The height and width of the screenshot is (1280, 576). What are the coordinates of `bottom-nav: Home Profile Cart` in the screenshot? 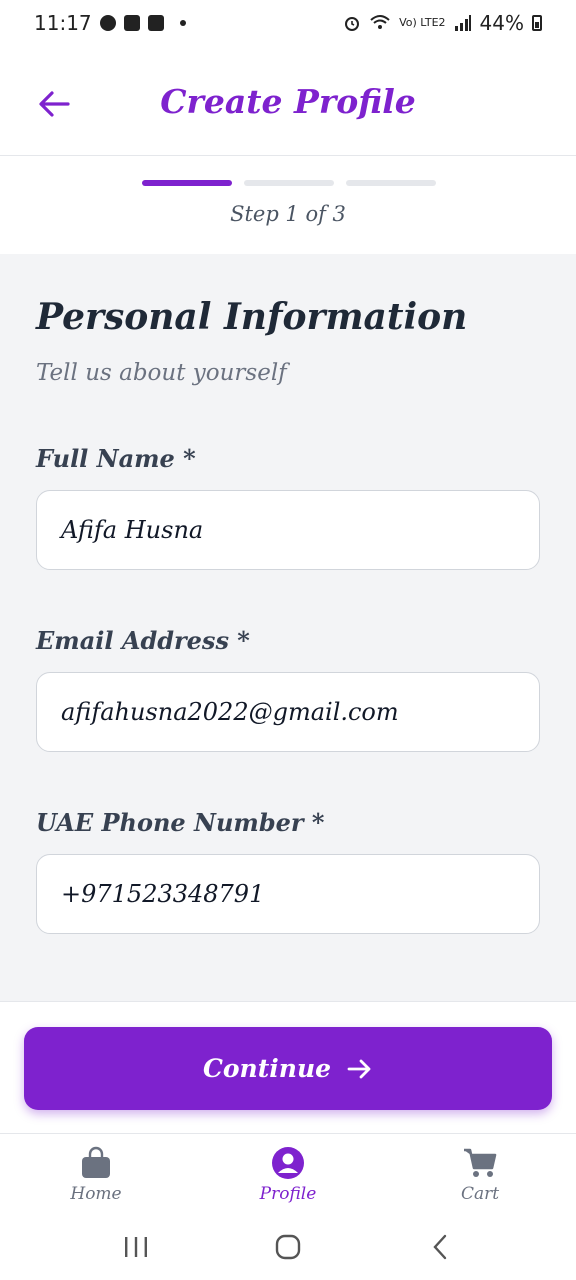 It's located at (288, 1174).